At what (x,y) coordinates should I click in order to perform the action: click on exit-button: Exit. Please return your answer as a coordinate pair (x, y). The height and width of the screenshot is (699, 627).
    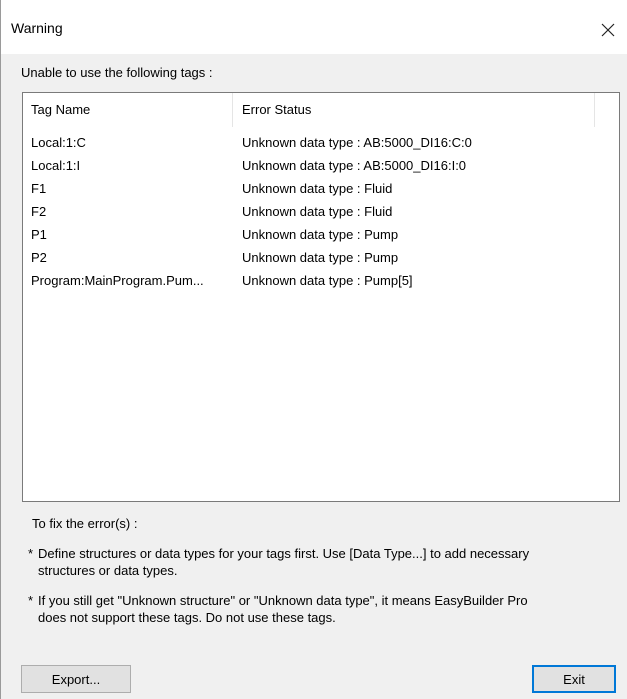
    Looking at the image, I should click on (574, 679).